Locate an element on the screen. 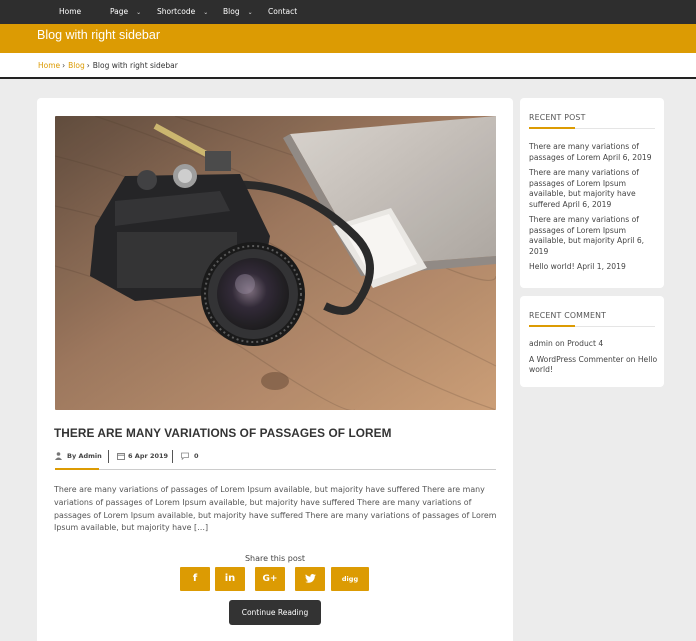 The height and width of the screenshot is (641, 696). breadcrumb-blog-link: Blog is located at coordinates (76, 65).